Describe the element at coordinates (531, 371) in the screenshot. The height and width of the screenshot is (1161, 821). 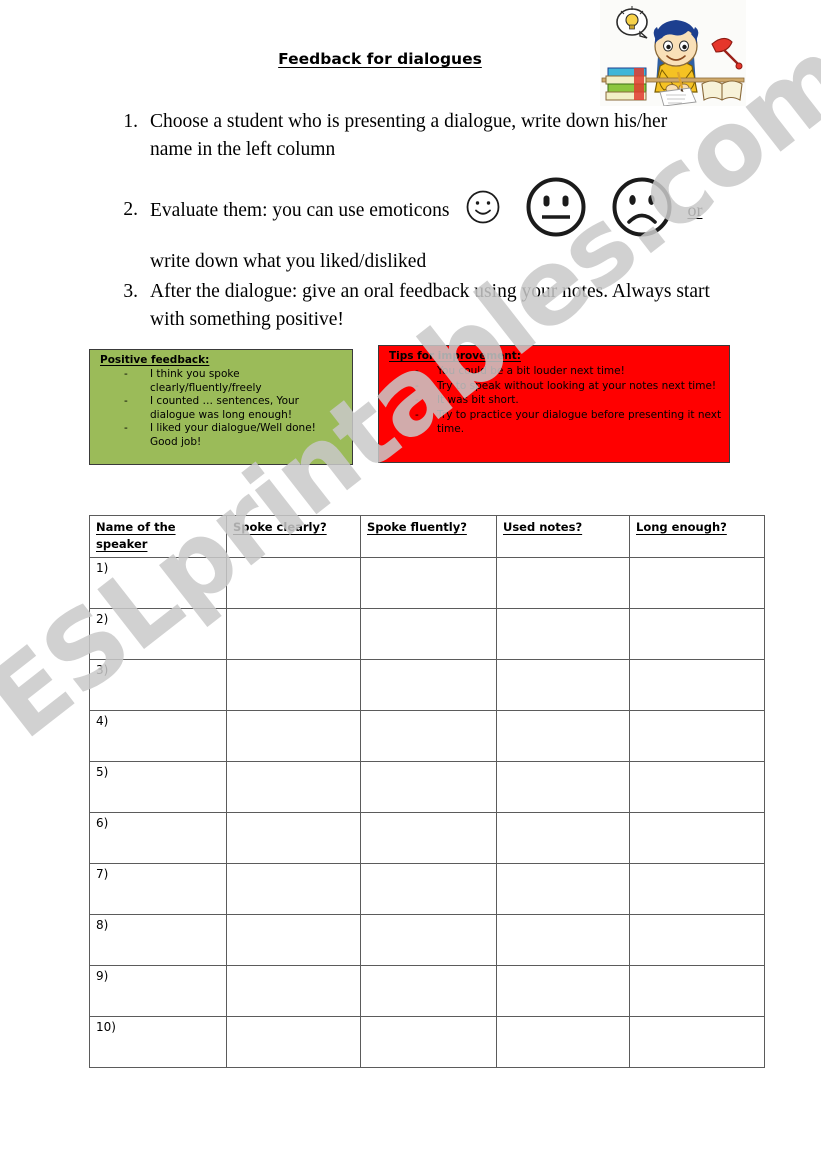
I see `improvement-tips-item-1: You could be a bit louder next time!` at that location.